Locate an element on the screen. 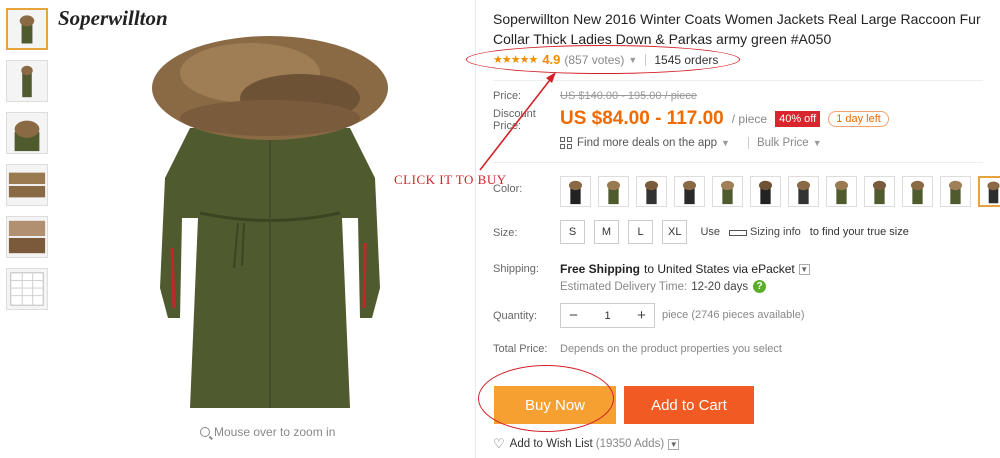 This screenshot has width=1000, height=458. color-label: Color: is located at coordinates (508, 189).